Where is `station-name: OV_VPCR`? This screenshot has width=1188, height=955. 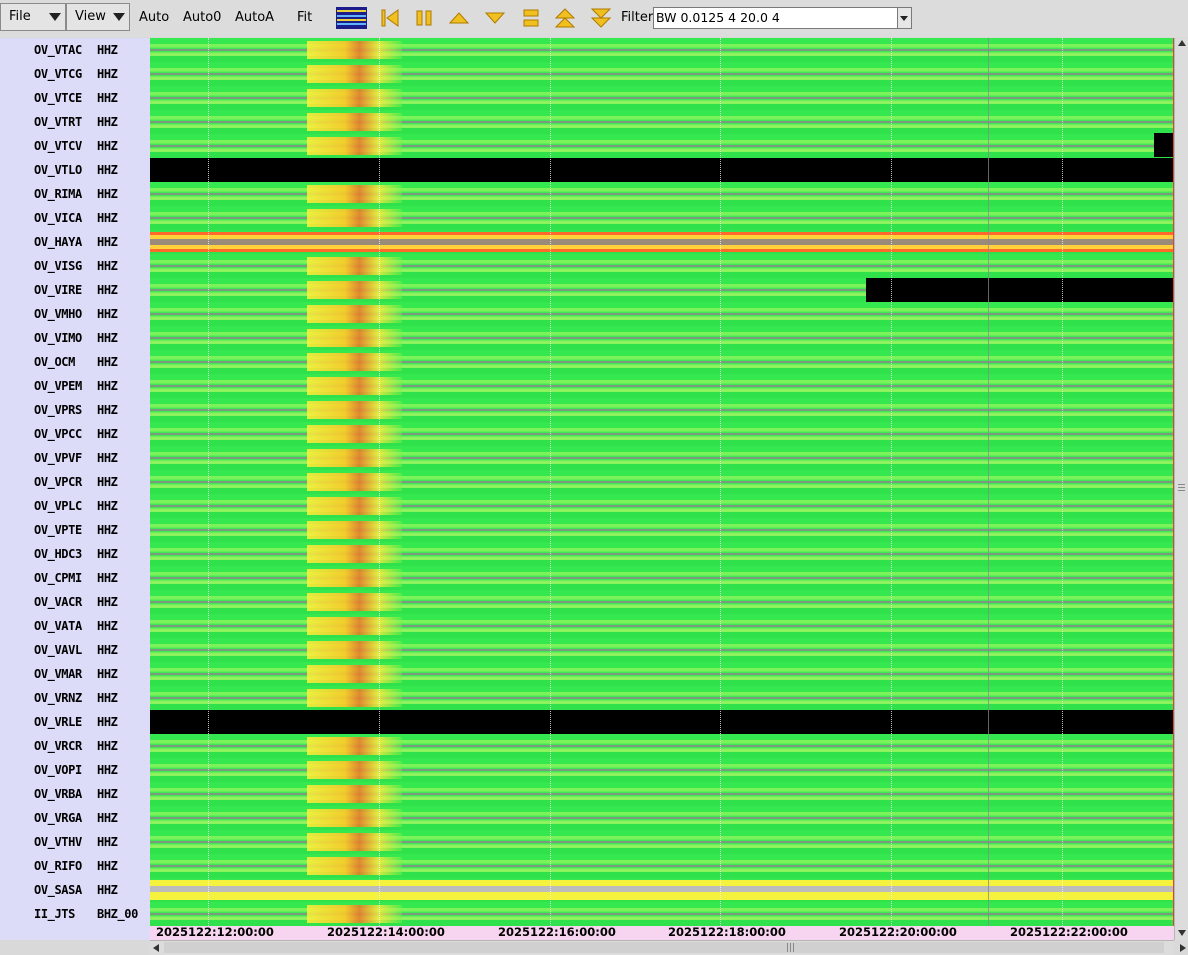 station-name: OV_VPCR is located at coordinates (58, 482).